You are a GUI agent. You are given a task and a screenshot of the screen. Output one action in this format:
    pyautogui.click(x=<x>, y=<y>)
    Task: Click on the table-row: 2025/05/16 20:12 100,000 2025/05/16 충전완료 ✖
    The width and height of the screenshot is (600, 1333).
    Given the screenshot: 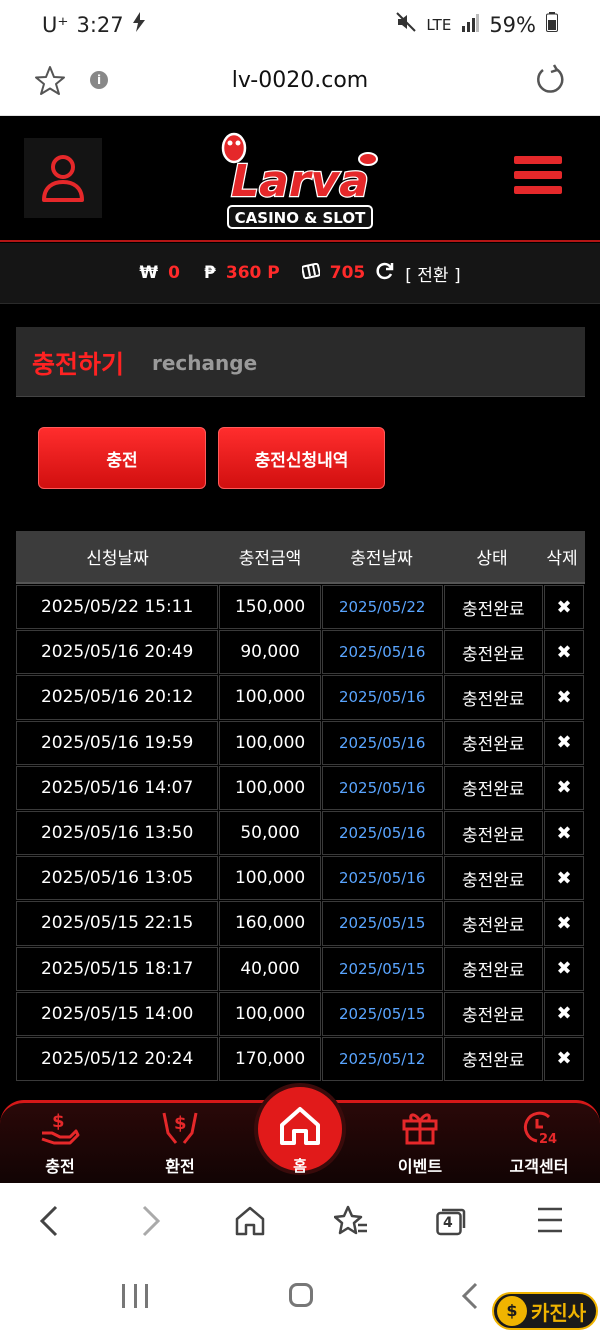 What is the action you would take?
    pyautogui.click(x=300, y=697)
    